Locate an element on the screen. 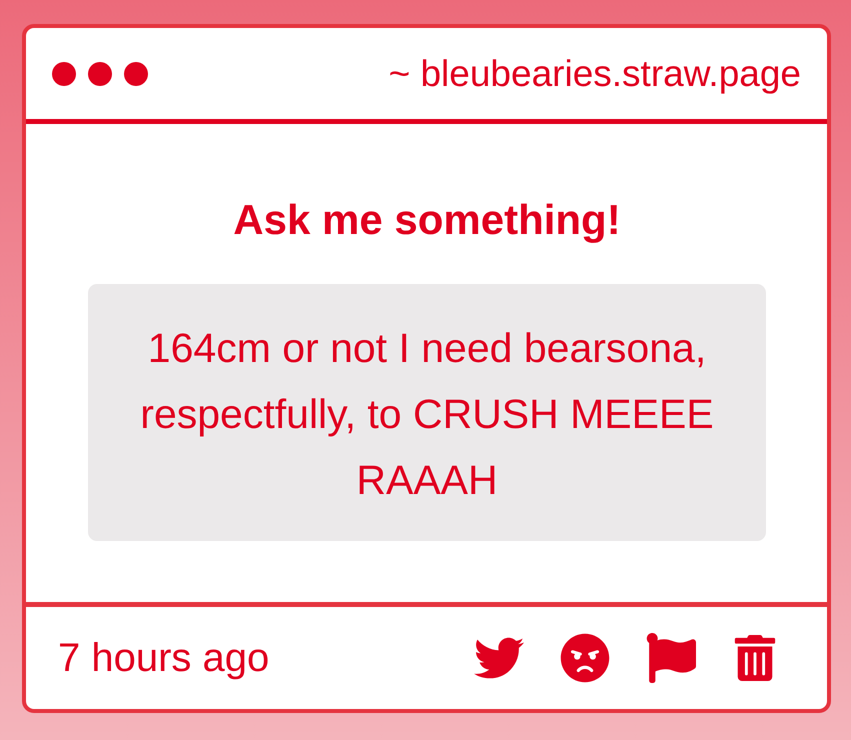 The image size is (851, 740). site-address: ~ bleubearies.straw.page is located at coordinates (594, 73).